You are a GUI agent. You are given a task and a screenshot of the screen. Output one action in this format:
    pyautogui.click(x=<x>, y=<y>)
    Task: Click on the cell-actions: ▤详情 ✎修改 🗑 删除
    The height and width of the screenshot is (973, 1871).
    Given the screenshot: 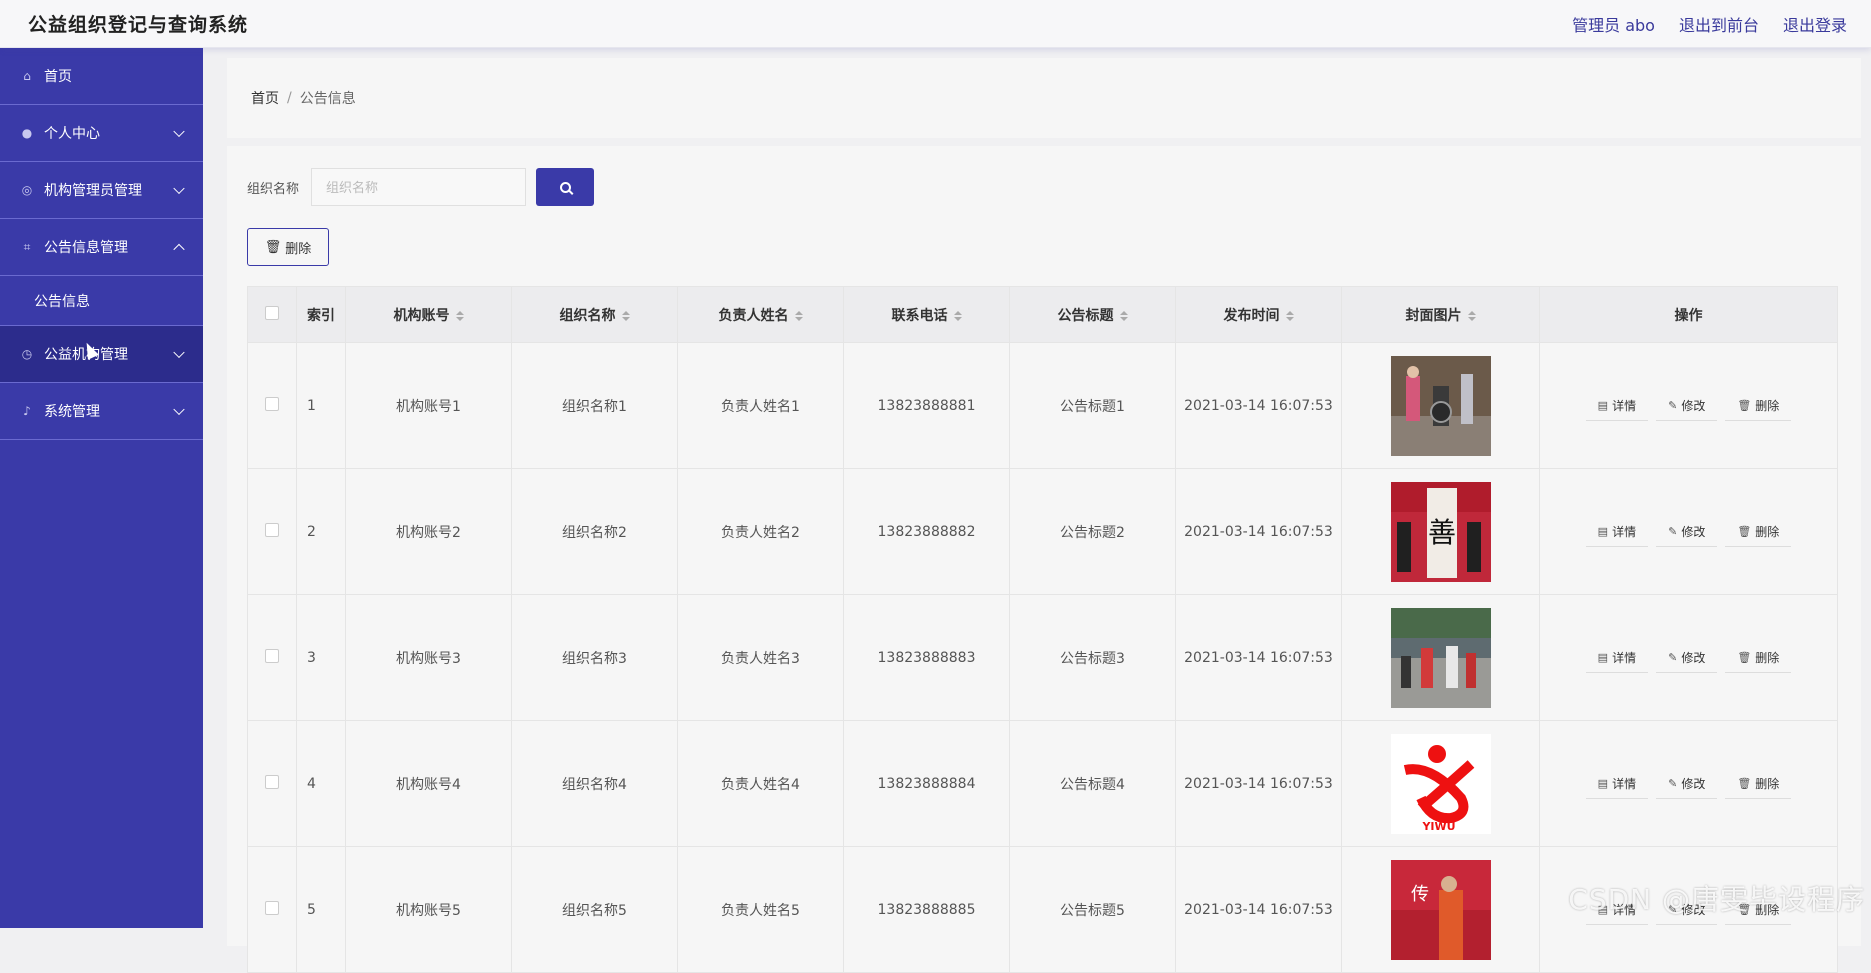 What is the action you would take?
    pyautogui.click(x=1689, y=532)
    